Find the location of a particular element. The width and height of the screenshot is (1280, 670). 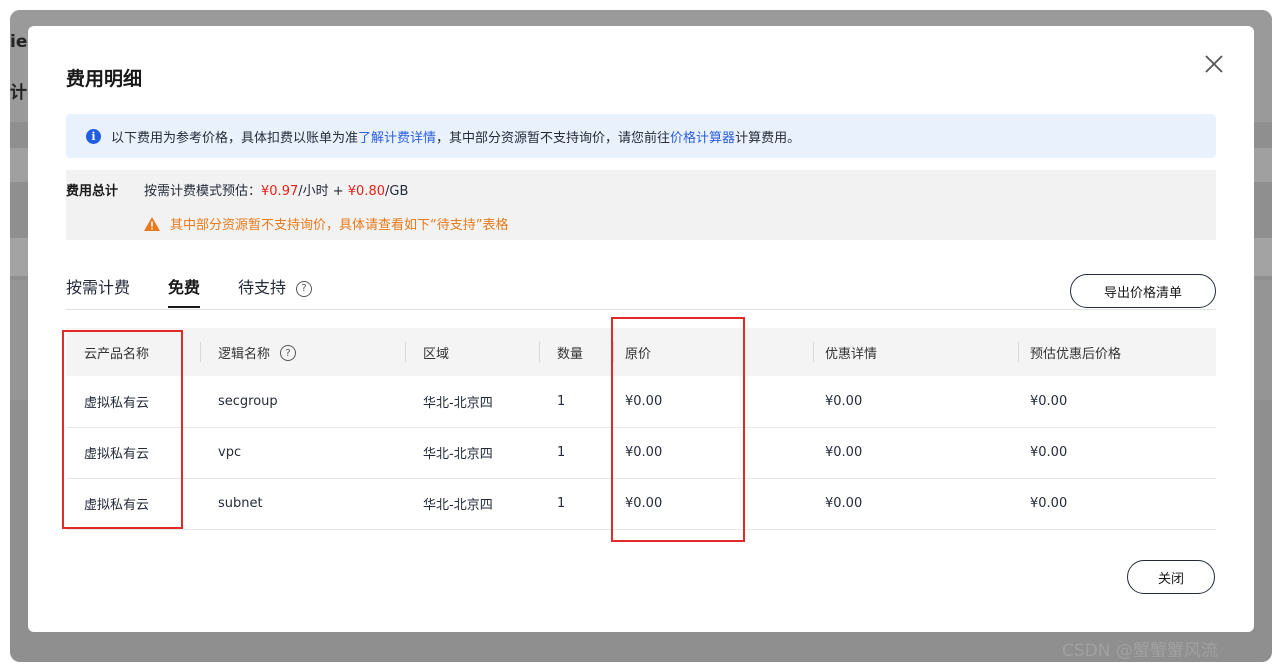

info-text: 以下费用为参考价格，具体扣费以账单为准 is located at coordinates (235, 138).